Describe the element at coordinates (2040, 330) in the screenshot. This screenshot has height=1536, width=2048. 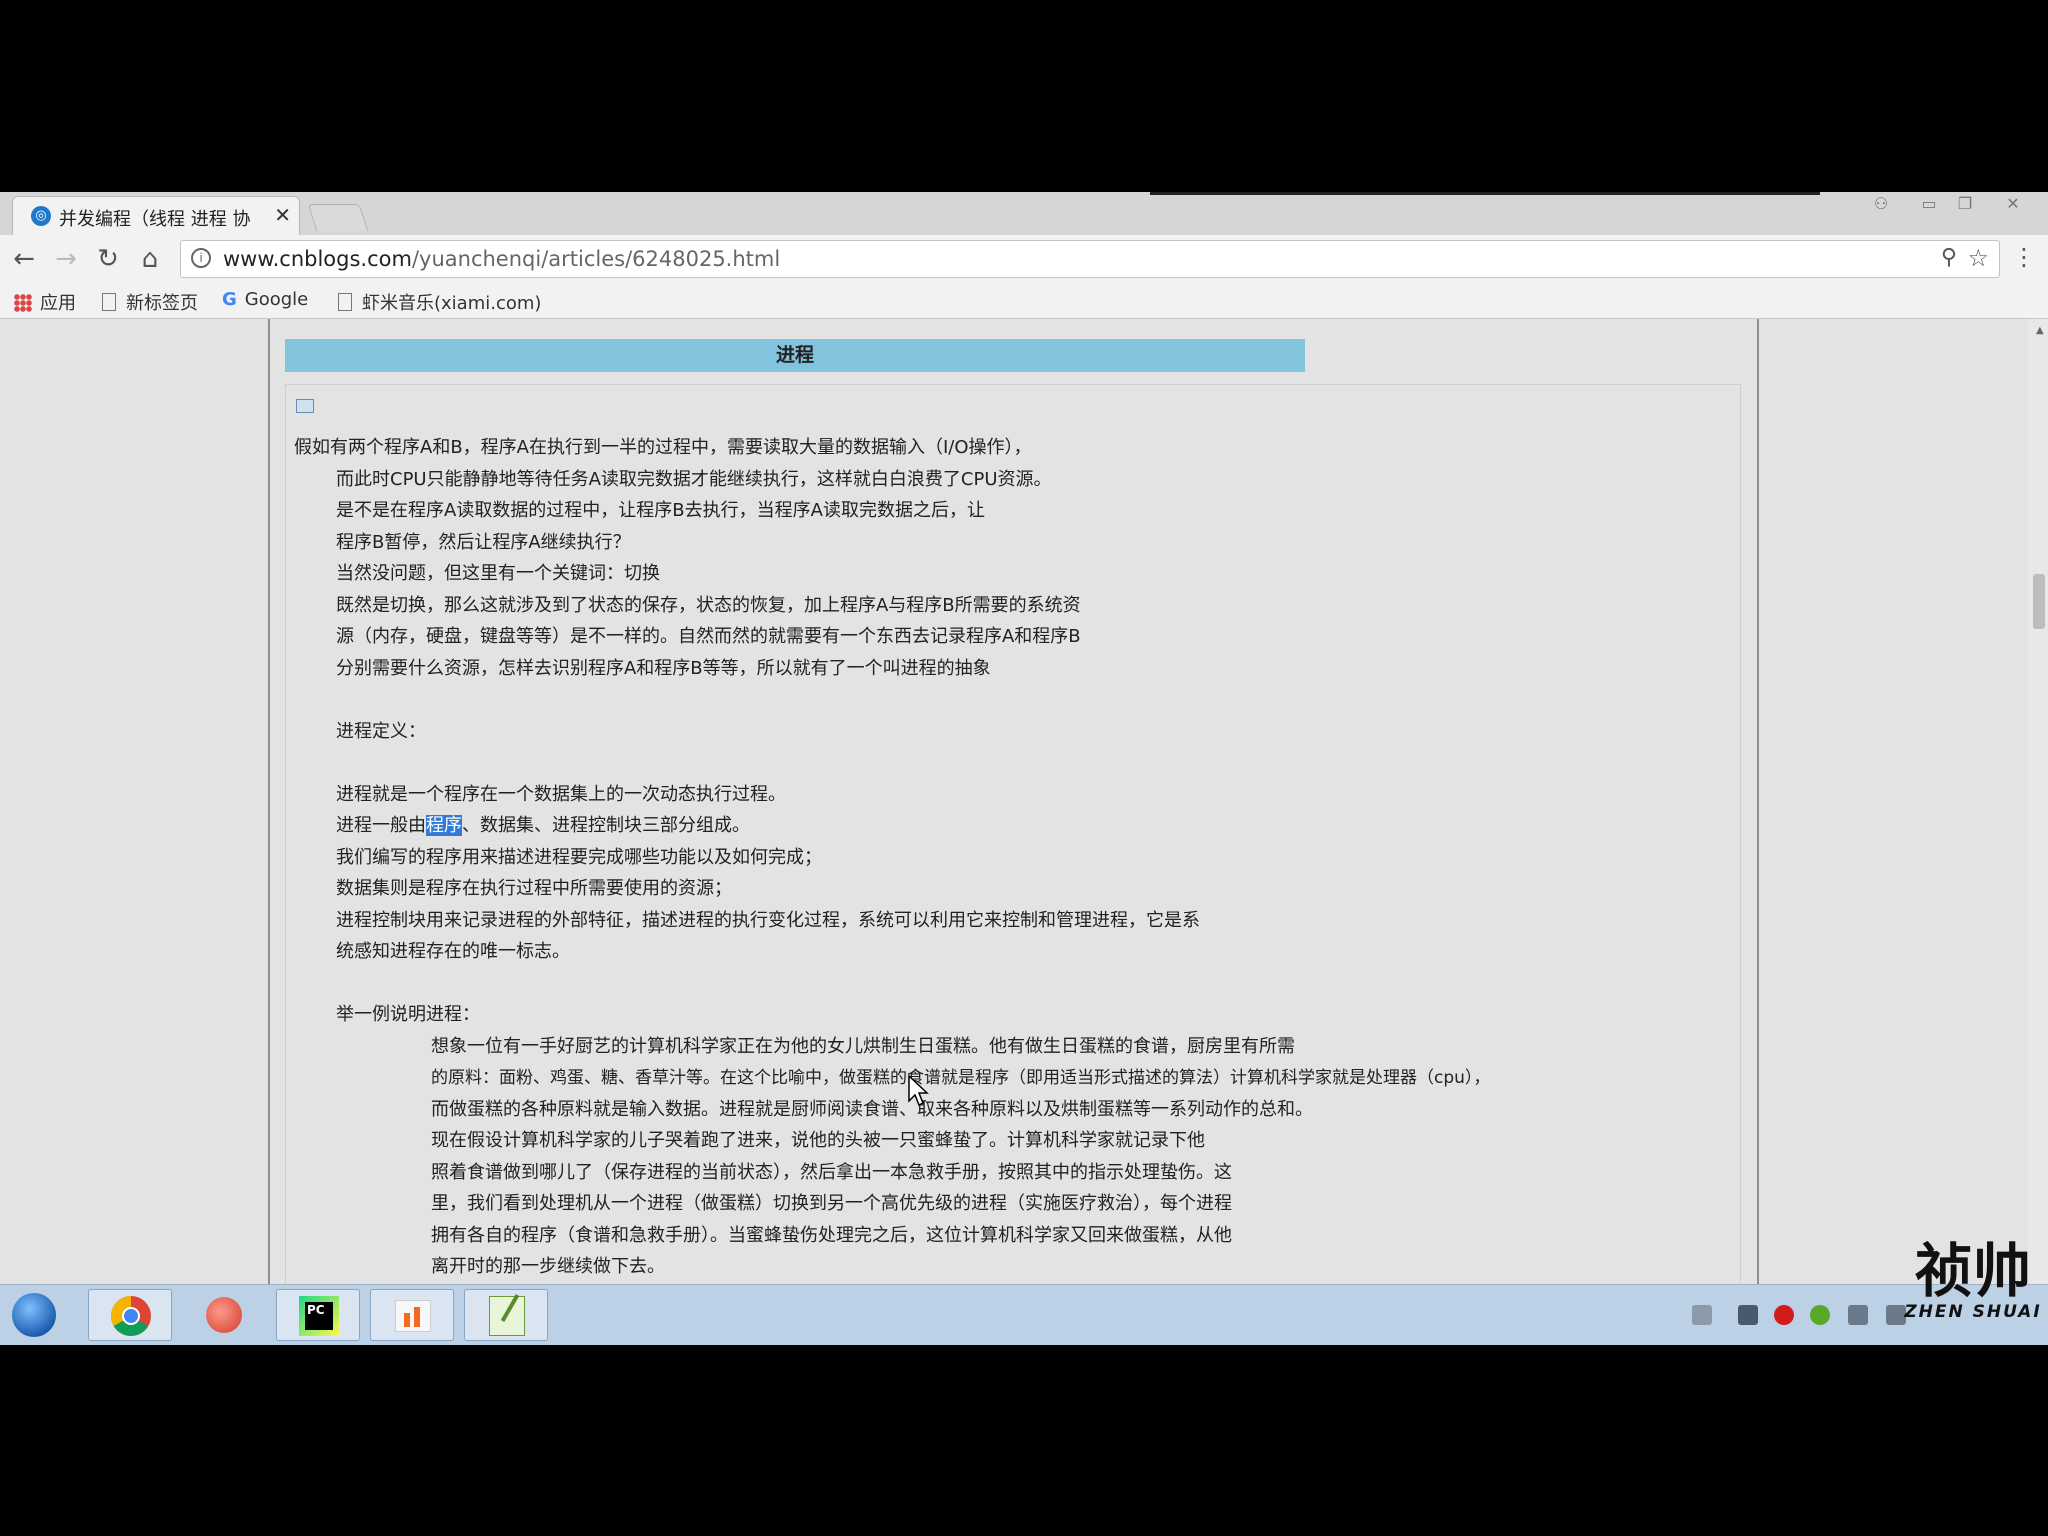
I see `scroll-up-icon: ▲` at that location.